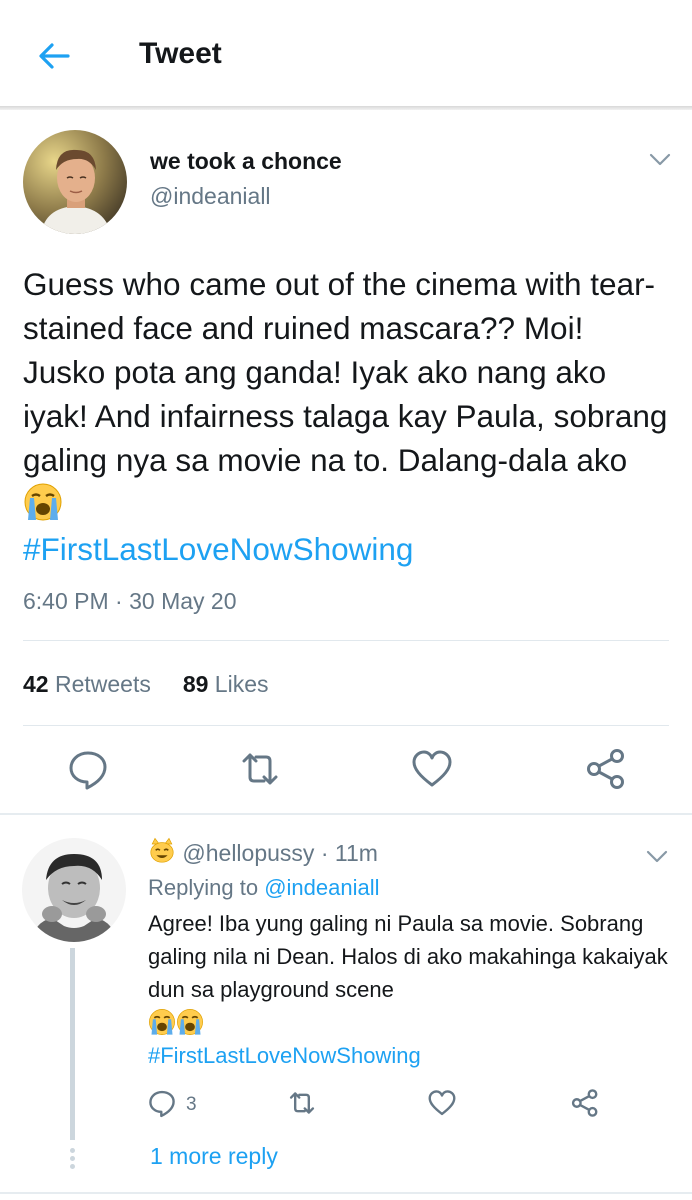 Image resolution: width=692 pixels, height=1200 pixels. I want to click on page-title: Tweet, so click(180, 53).